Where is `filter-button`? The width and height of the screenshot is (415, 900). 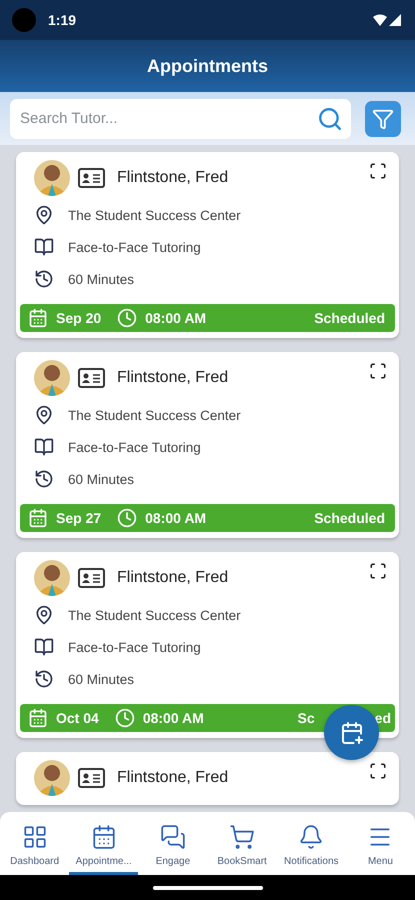
filter-button is located at coordinates (383, 118).